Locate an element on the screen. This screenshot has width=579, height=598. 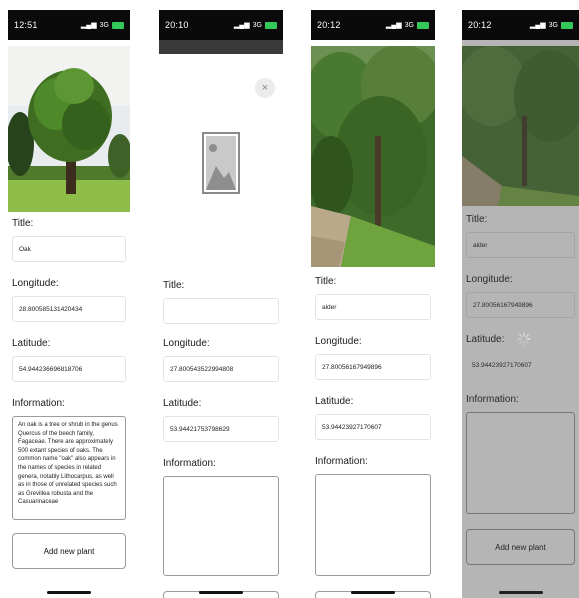
status-time: 20:10 is located at coordinates (177, 25).